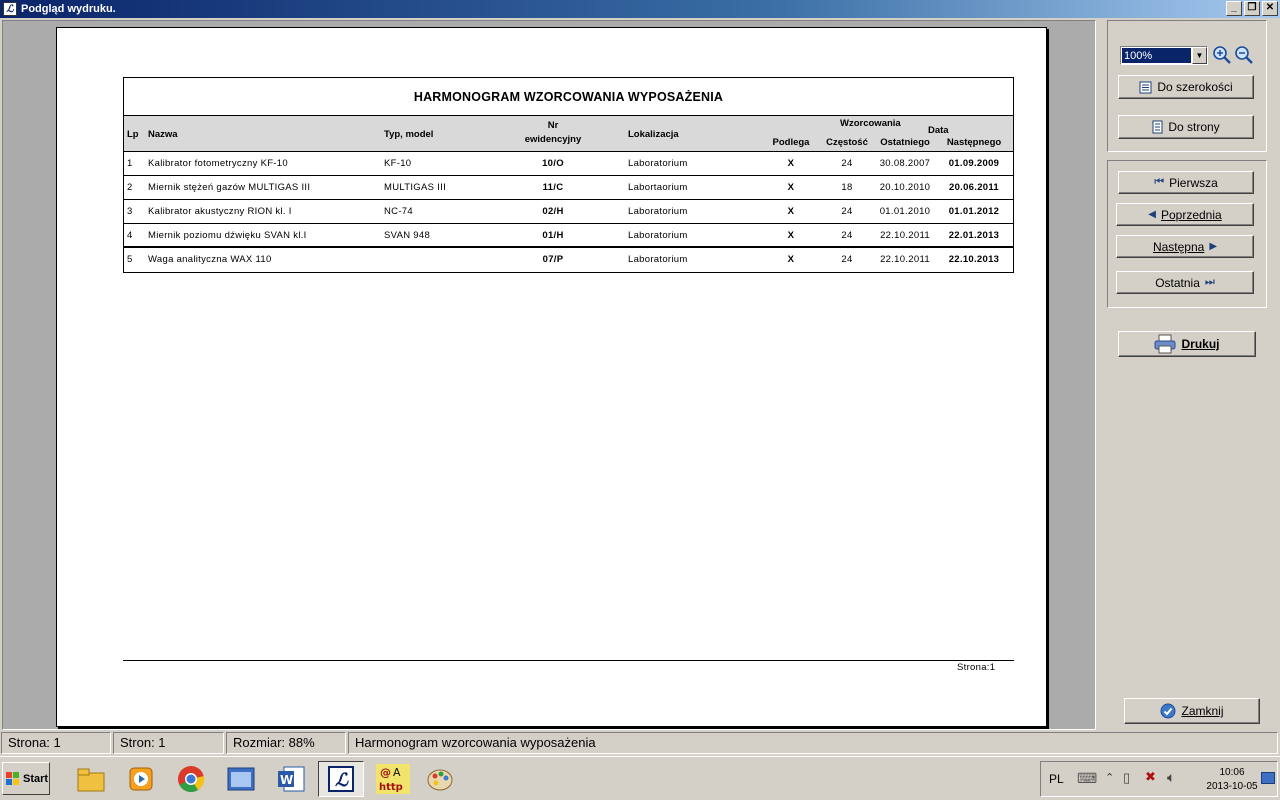 This screenshot has width=1280, height=800. I want to click on word-icon: W, so click(291, 779).